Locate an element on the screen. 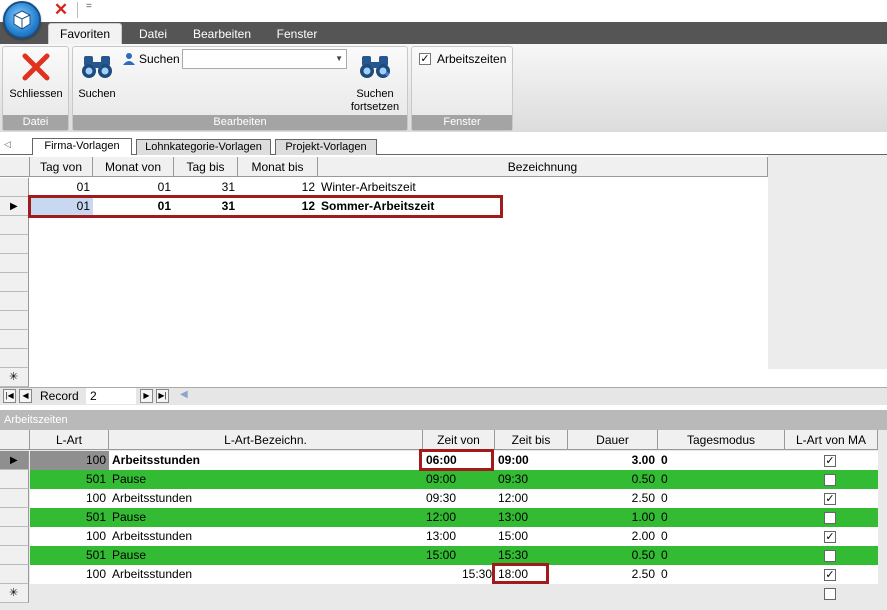 Image resolution: width=887 pixels, height=610 pixels. column-header-bezeichnung: Bezeichnung is located at coordinates (543, 167).